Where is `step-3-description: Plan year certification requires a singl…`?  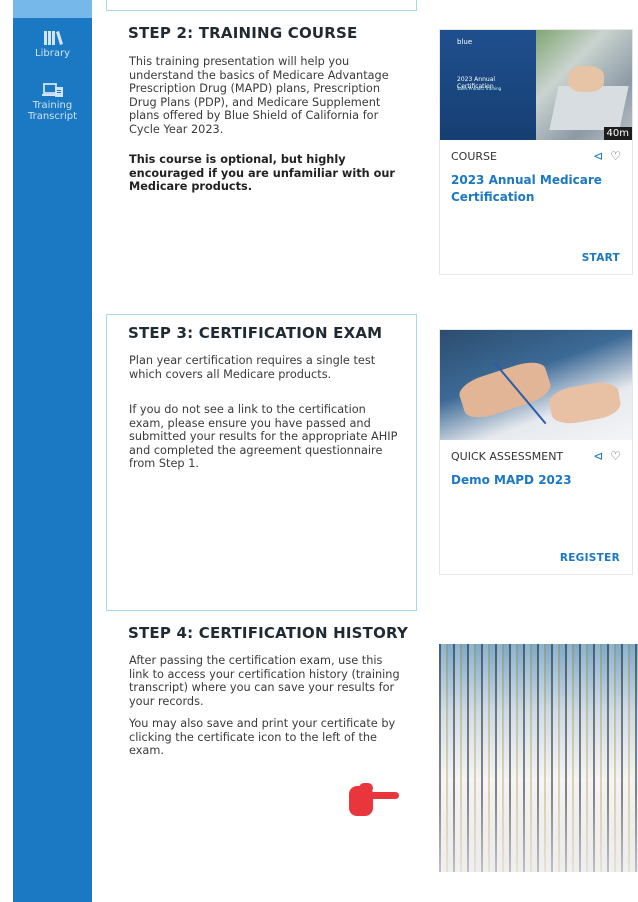
step-3-description: Plan year certification requires a singl… is located at coordinates (252, 367).